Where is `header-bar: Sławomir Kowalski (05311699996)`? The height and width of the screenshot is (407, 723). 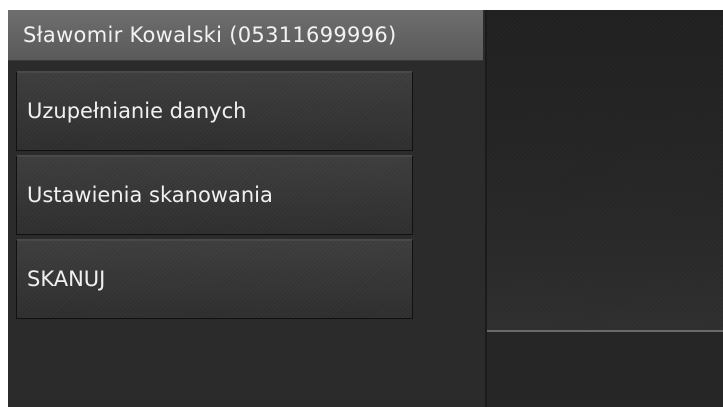
header-bar: Sławomir Kowalski (05311699996) is located at coordinates (245, 35).